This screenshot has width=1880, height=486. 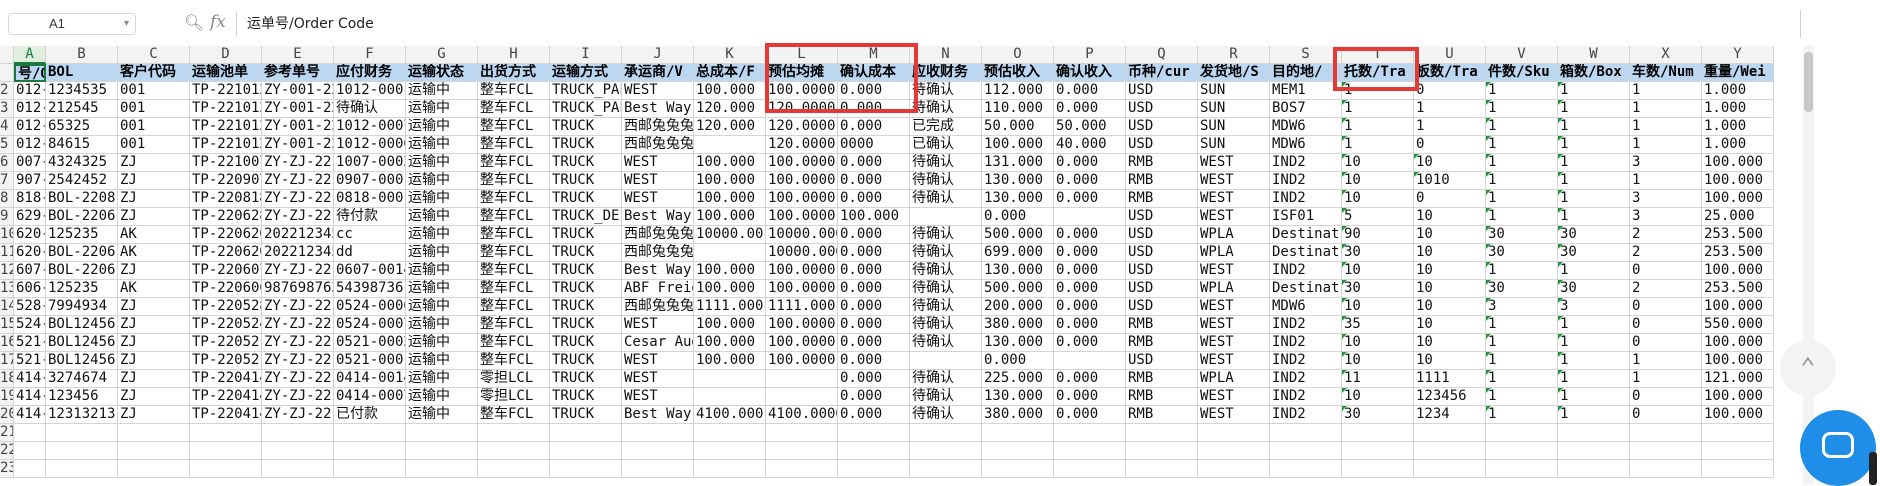 I want to click on table-cell: 1111.000, so click(x=802, y=307).